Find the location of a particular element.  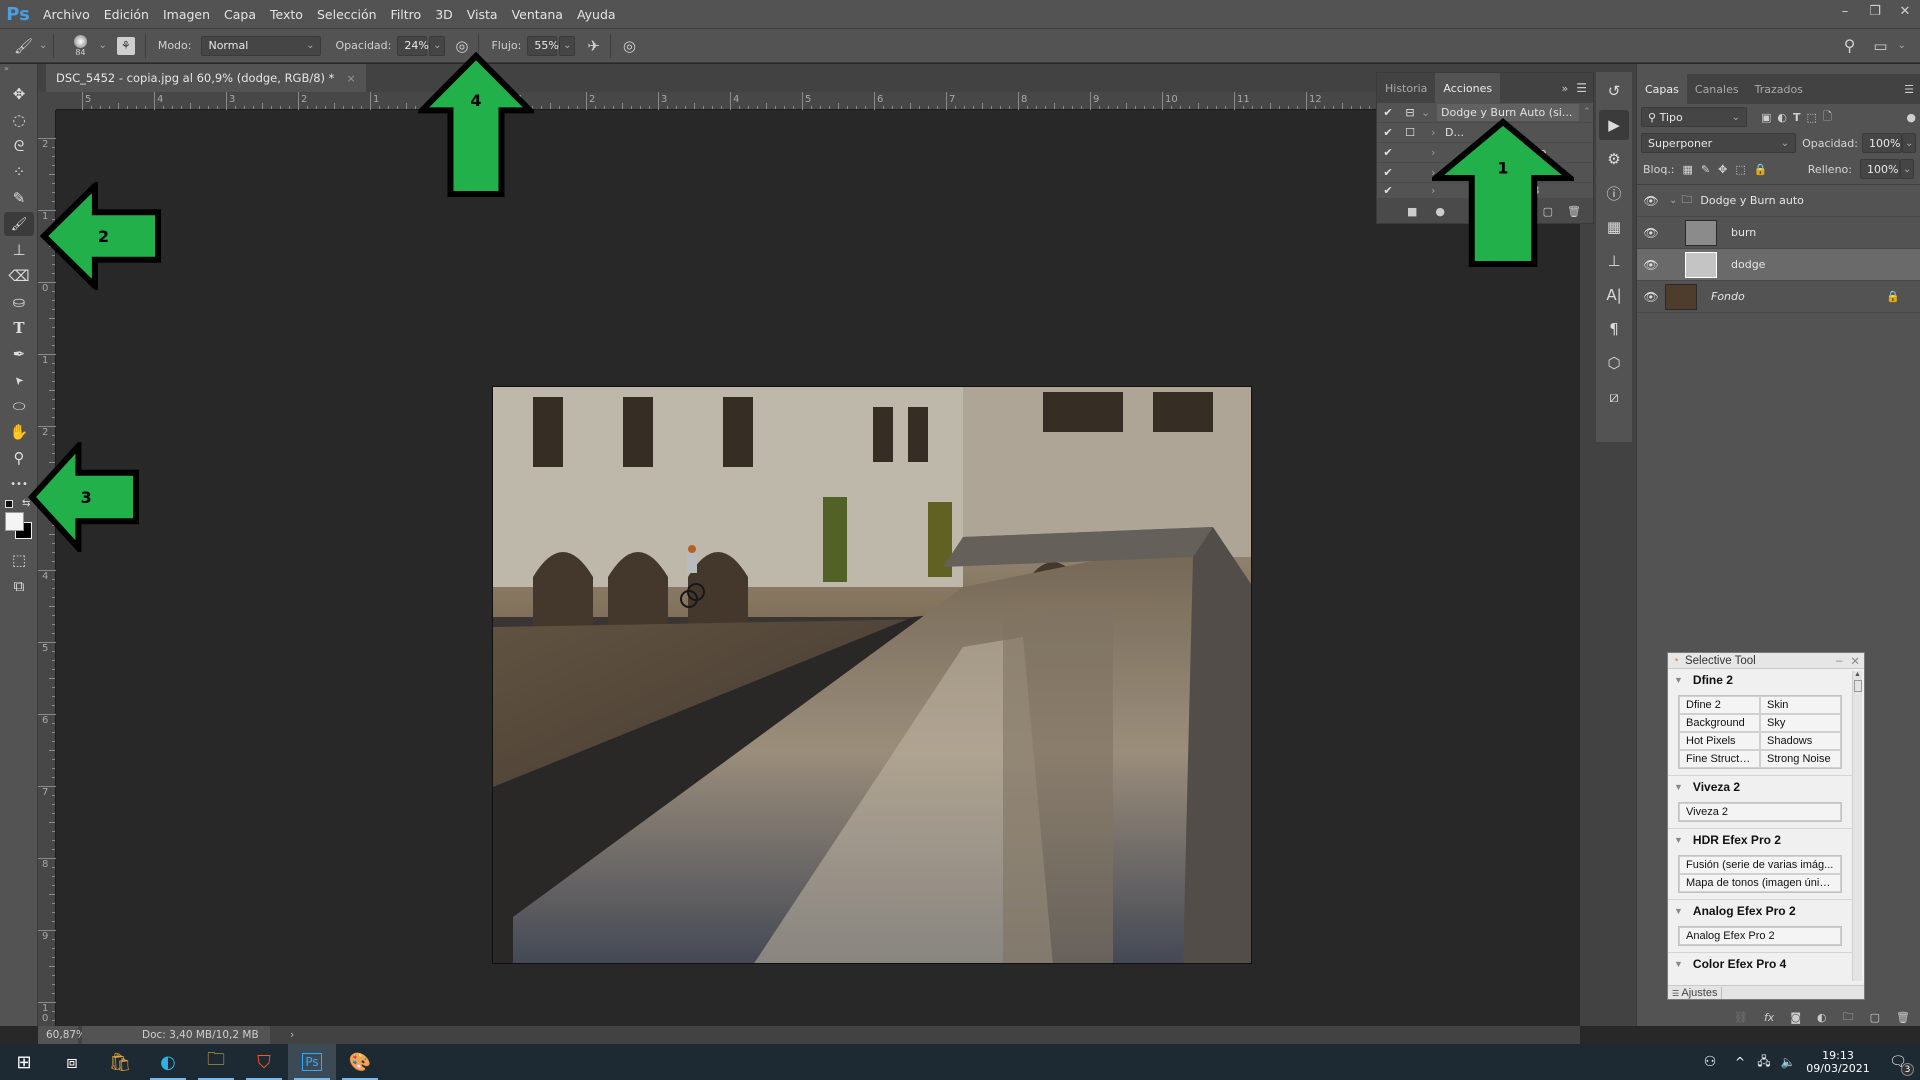

3d-cube-icon: ⬡ is located at coordinates (1614, 363).